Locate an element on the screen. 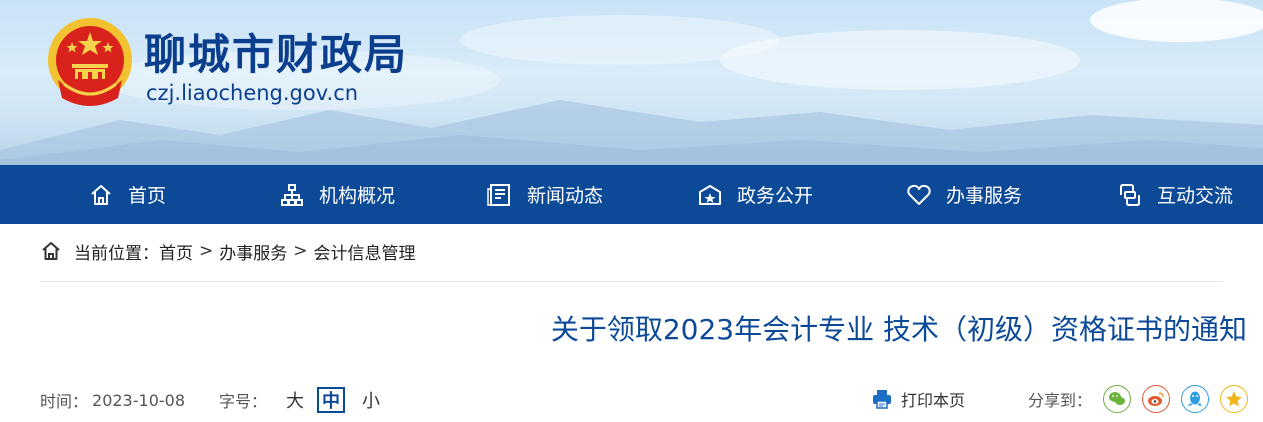 The width and height of the screenshot is (1263, 422). share-label: 分享到： is located at coordinates (1060, 400).